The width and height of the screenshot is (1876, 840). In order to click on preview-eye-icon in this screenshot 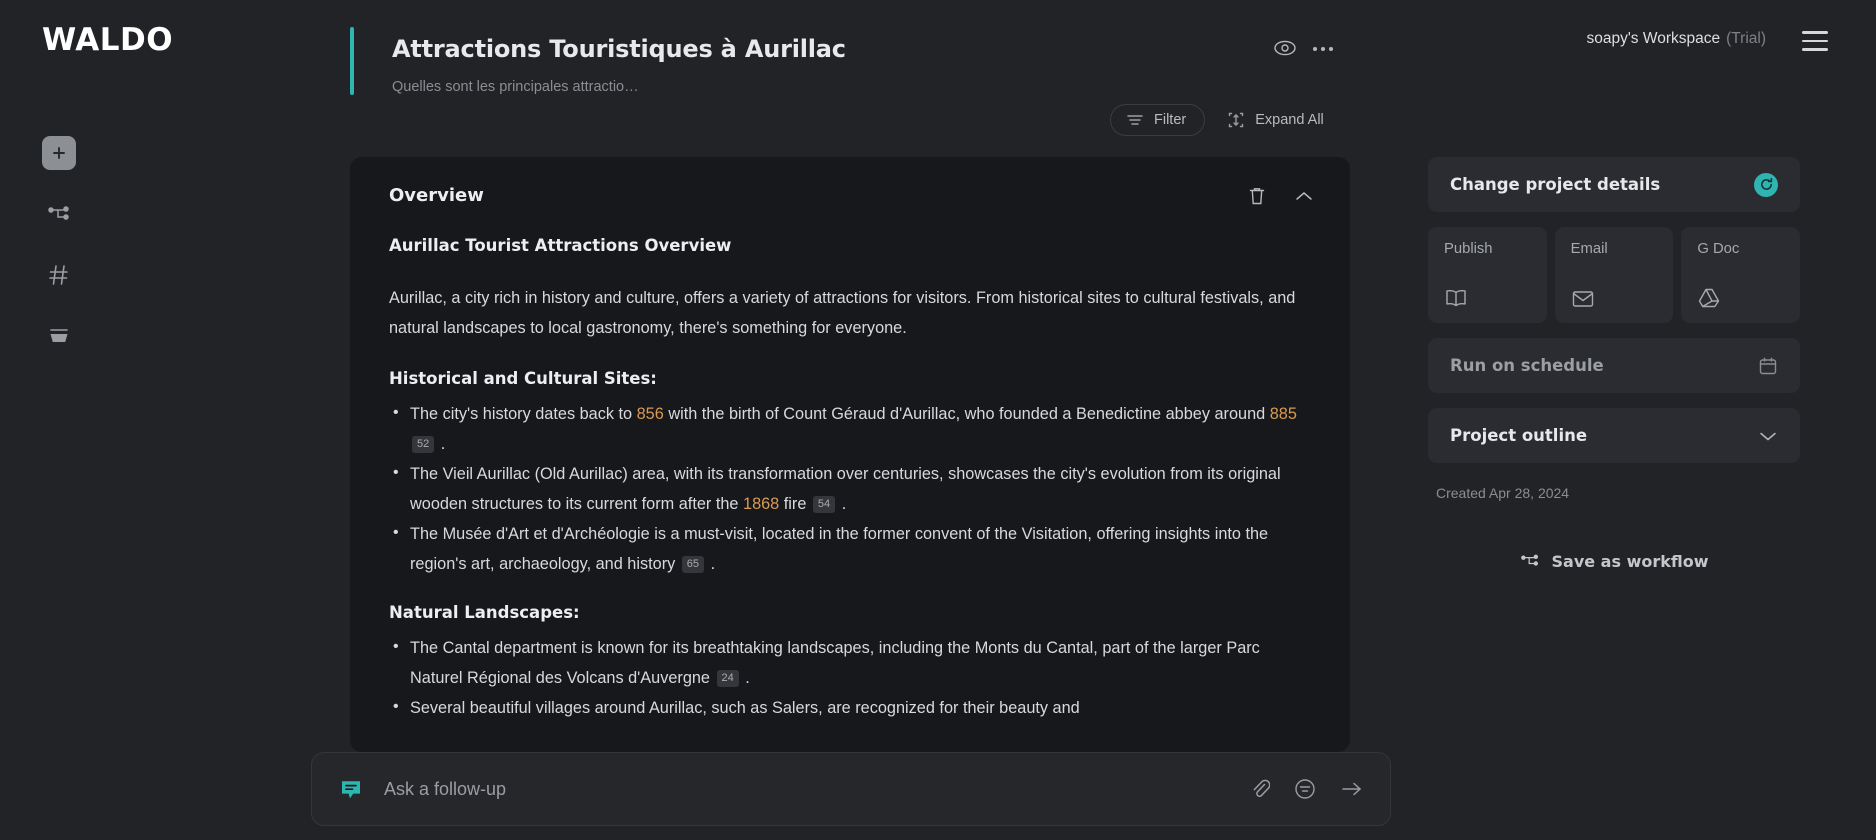, I will do `click(1285, 48)`.